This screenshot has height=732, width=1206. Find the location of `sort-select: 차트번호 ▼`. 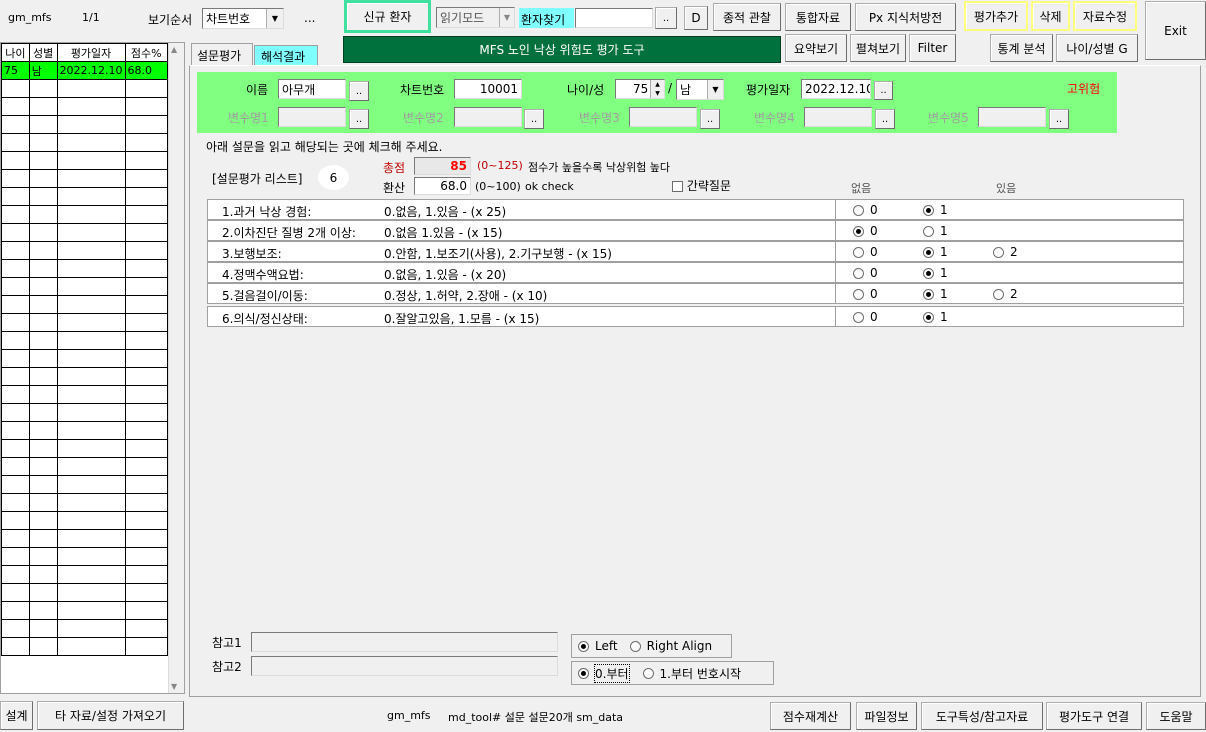

sort-select: 차트번호 ▼ is located at coordinates (243, 18).